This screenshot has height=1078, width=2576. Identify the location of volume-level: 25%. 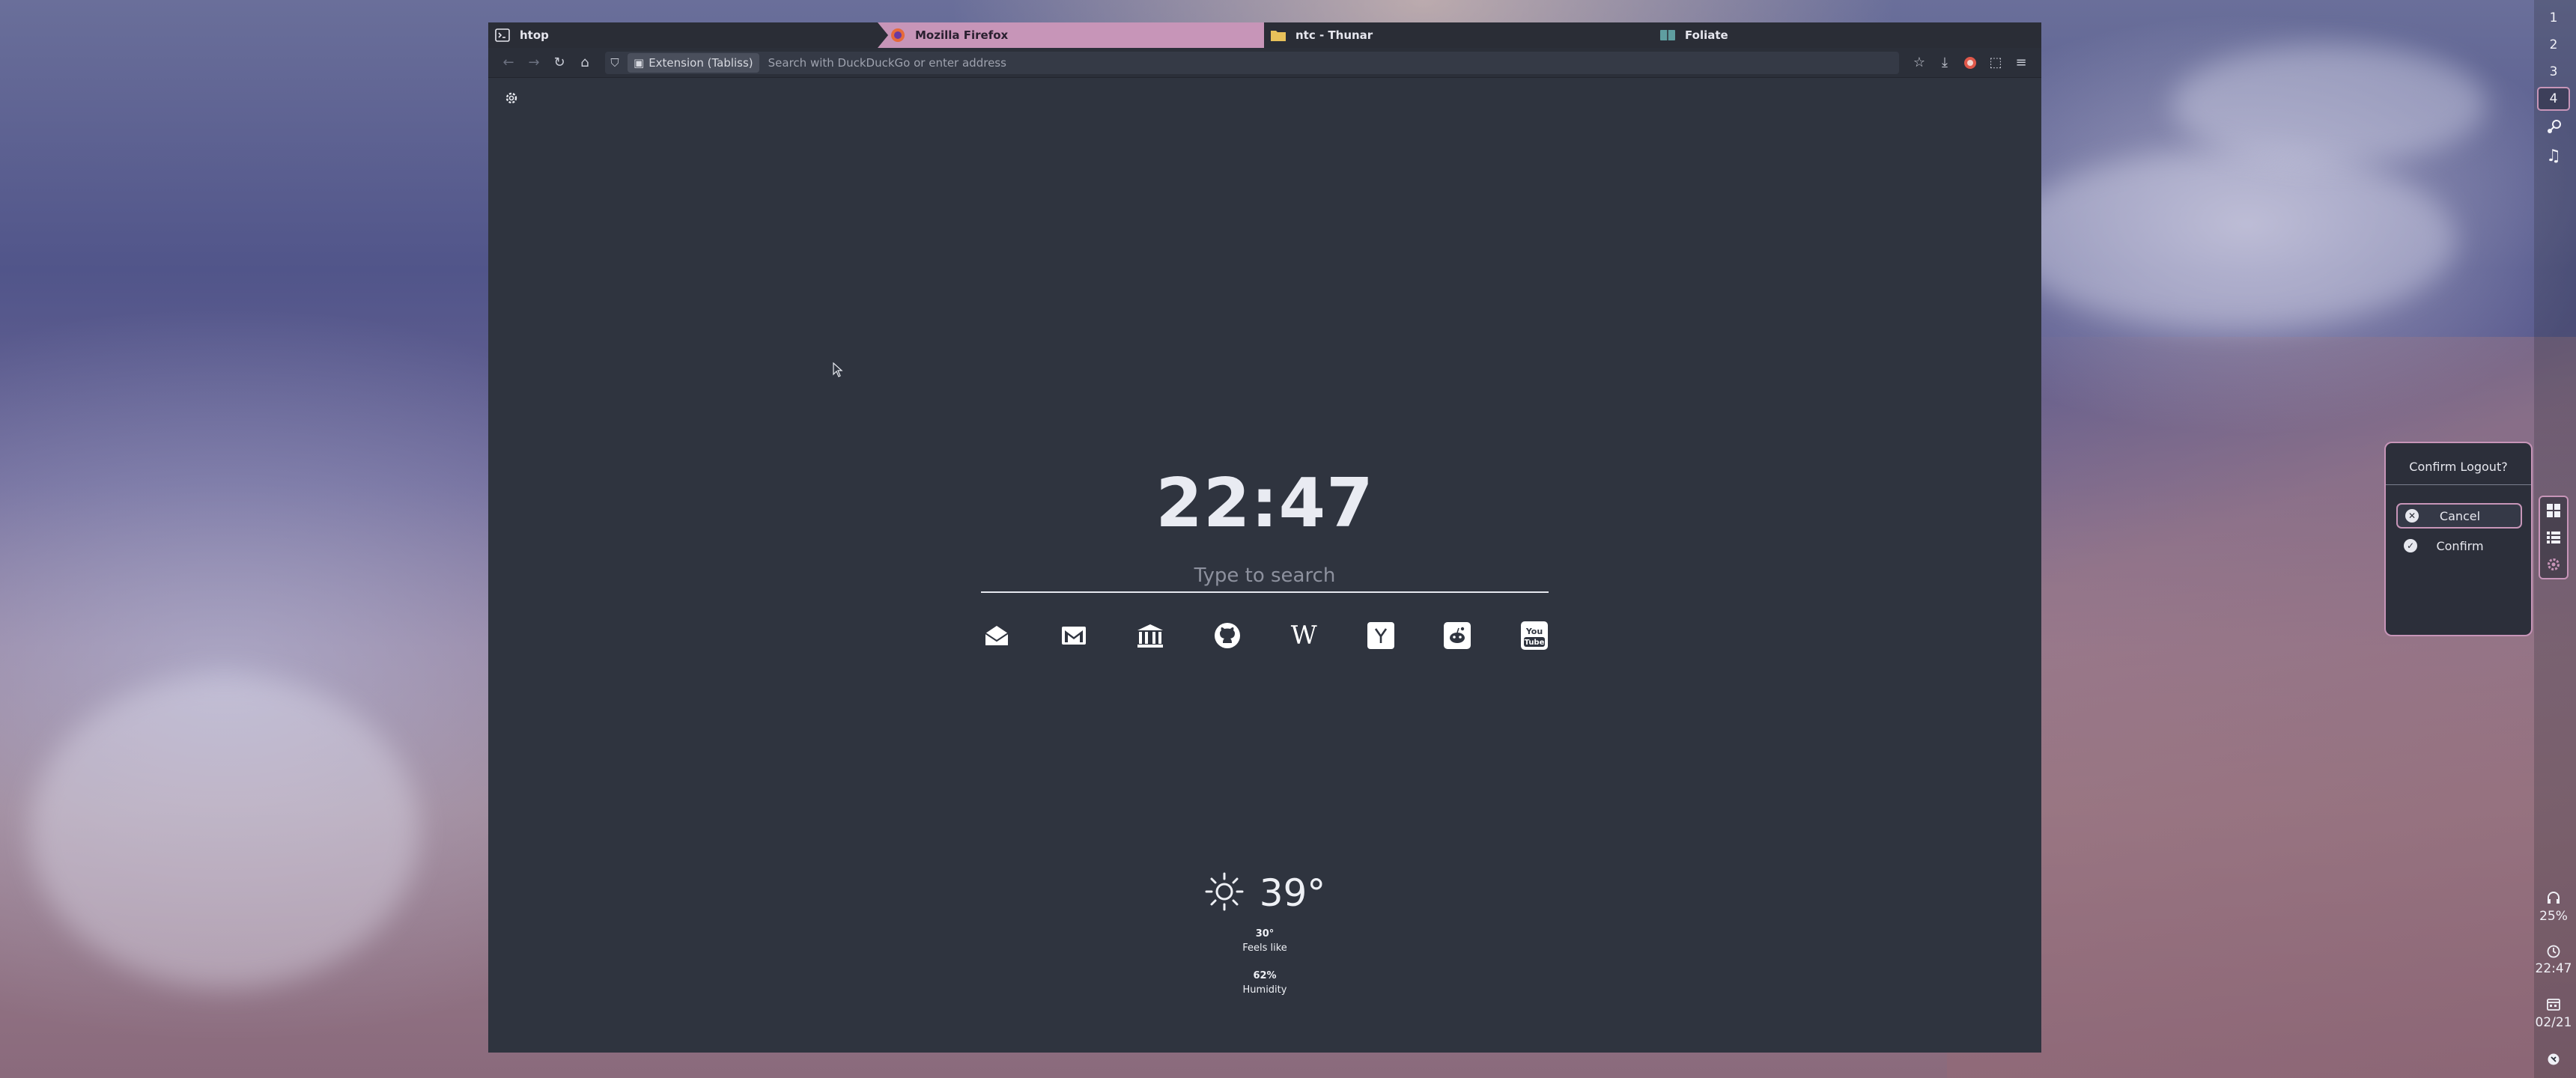
(2553, 916).